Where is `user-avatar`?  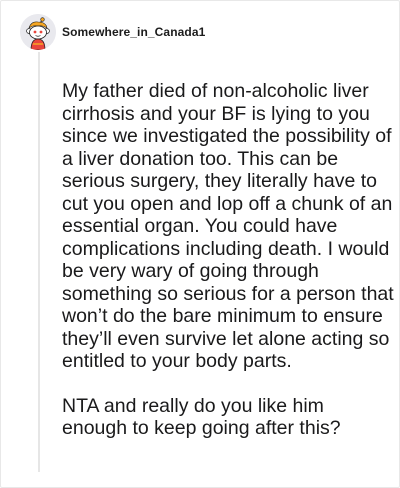 user-avatar is located at coordinates (38, 32).